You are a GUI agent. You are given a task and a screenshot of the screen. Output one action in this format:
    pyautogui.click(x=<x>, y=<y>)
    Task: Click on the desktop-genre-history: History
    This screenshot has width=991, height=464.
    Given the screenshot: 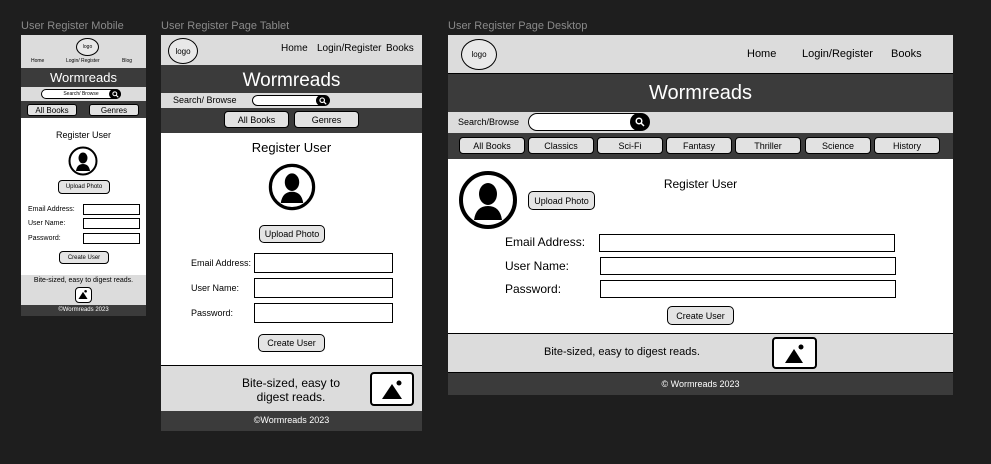 What is the action you would take?
    pyautogui.click(x=907, y=145)
    